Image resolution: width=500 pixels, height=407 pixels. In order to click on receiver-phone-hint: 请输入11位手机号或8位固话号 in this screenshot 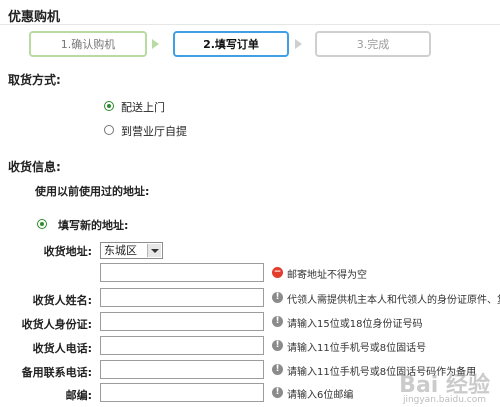, I will do `click(357, 348)`.